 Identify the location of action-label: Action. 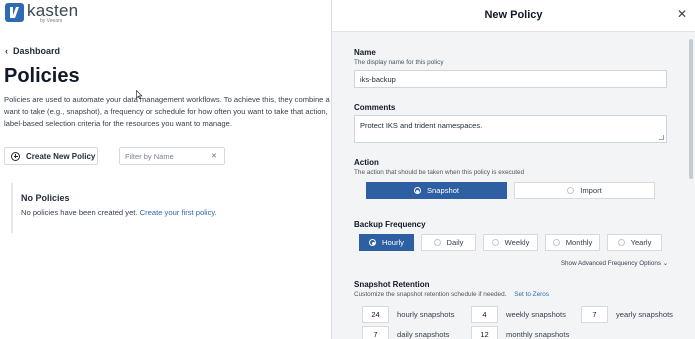
(366, 162).